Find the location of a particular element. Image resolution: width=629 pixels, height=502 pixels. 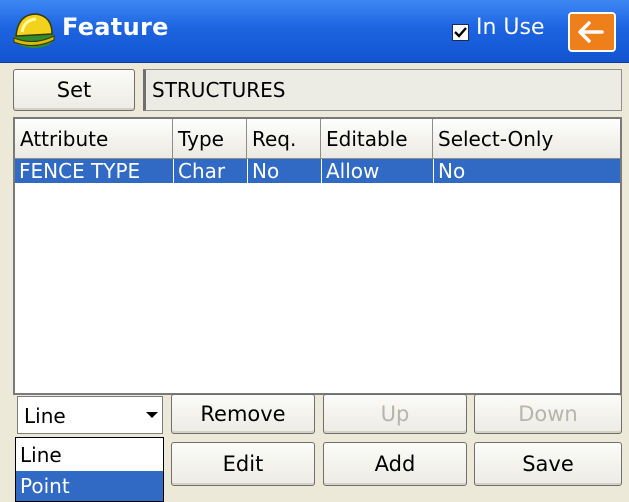

cell-editable: Allow is located at coordinates (377, 171).